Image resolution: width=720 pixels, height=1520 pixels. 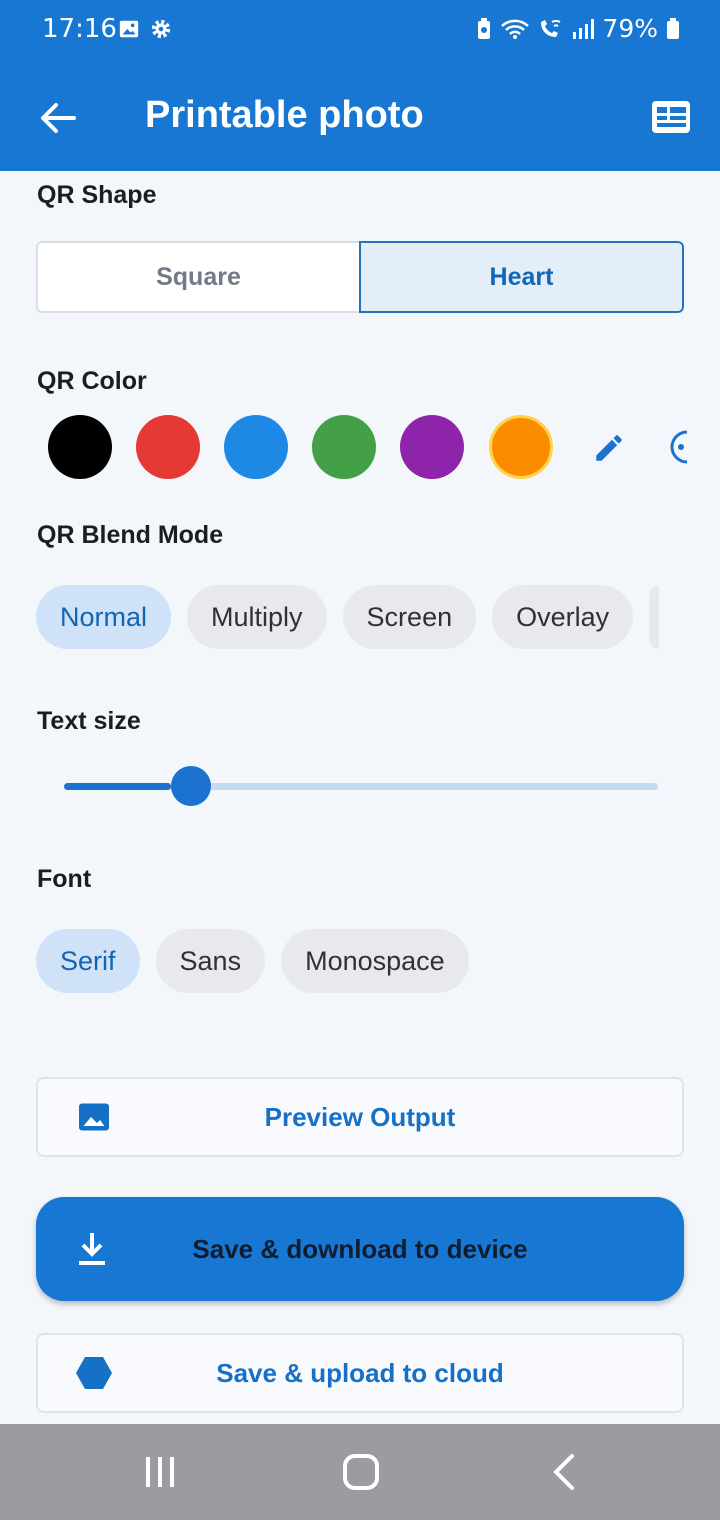 What do you see at coordinates (630, 28) in the screenshot?
I see `battery-percent: 79%` at bounding box center [630, 28].